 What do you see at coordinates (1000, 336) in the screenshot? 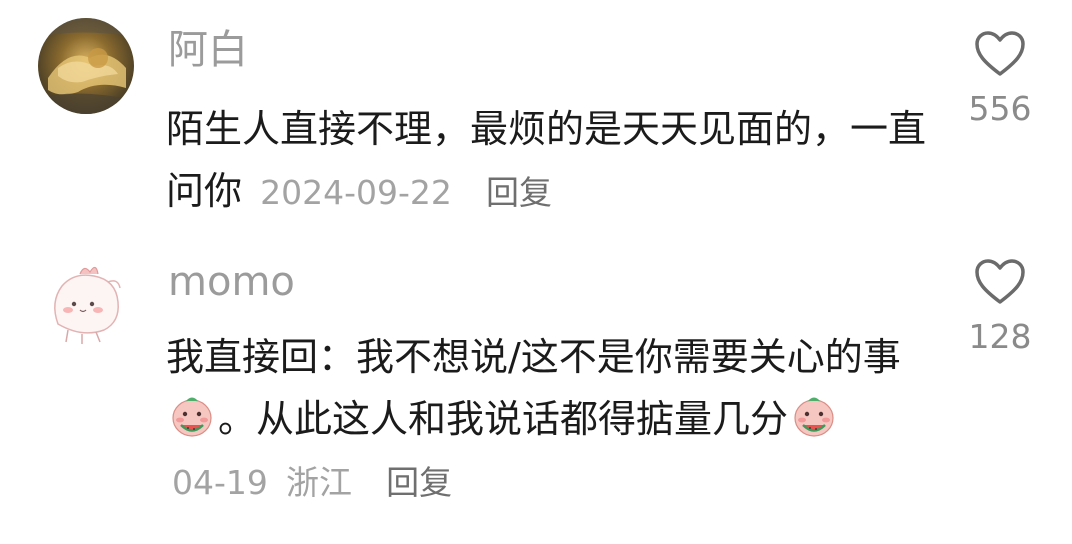
I see `like-count: 128` at bounding box center [1000, 336].